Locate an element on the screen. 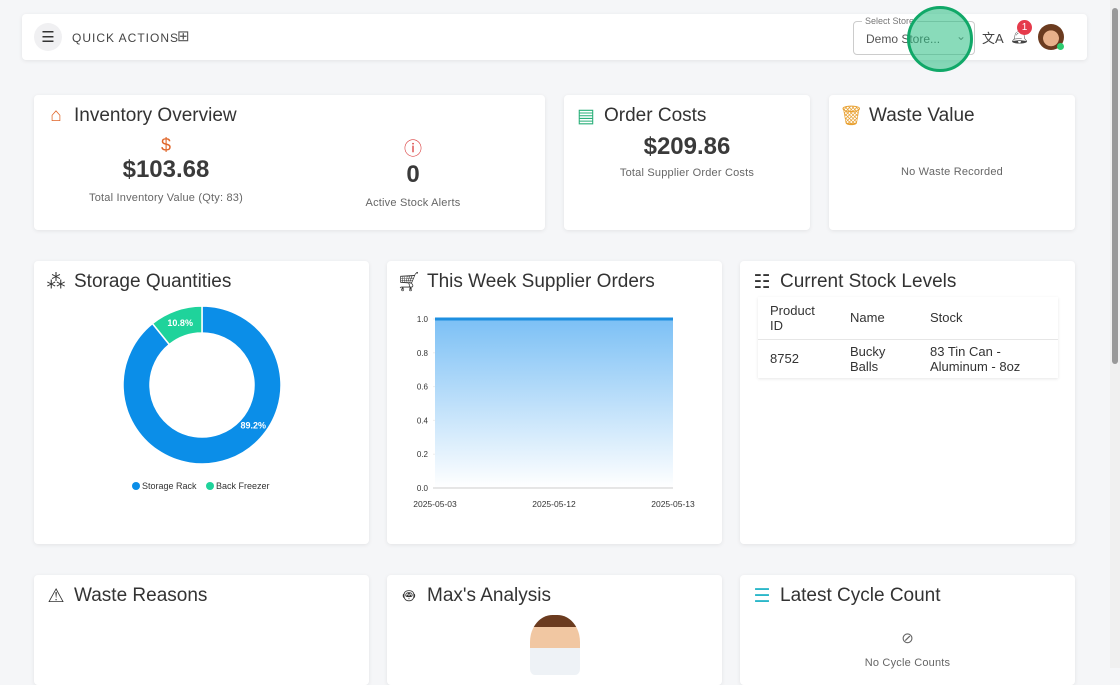 The image size is (1120, 685). active-alerts-value: 0 is located at coordinates (413, 174).